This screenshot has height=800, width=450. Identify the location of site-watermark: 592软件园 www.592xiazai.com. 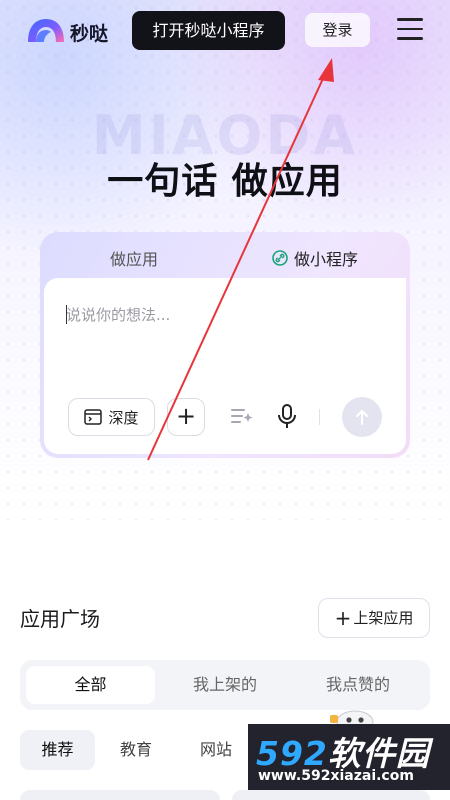
(349, 757).